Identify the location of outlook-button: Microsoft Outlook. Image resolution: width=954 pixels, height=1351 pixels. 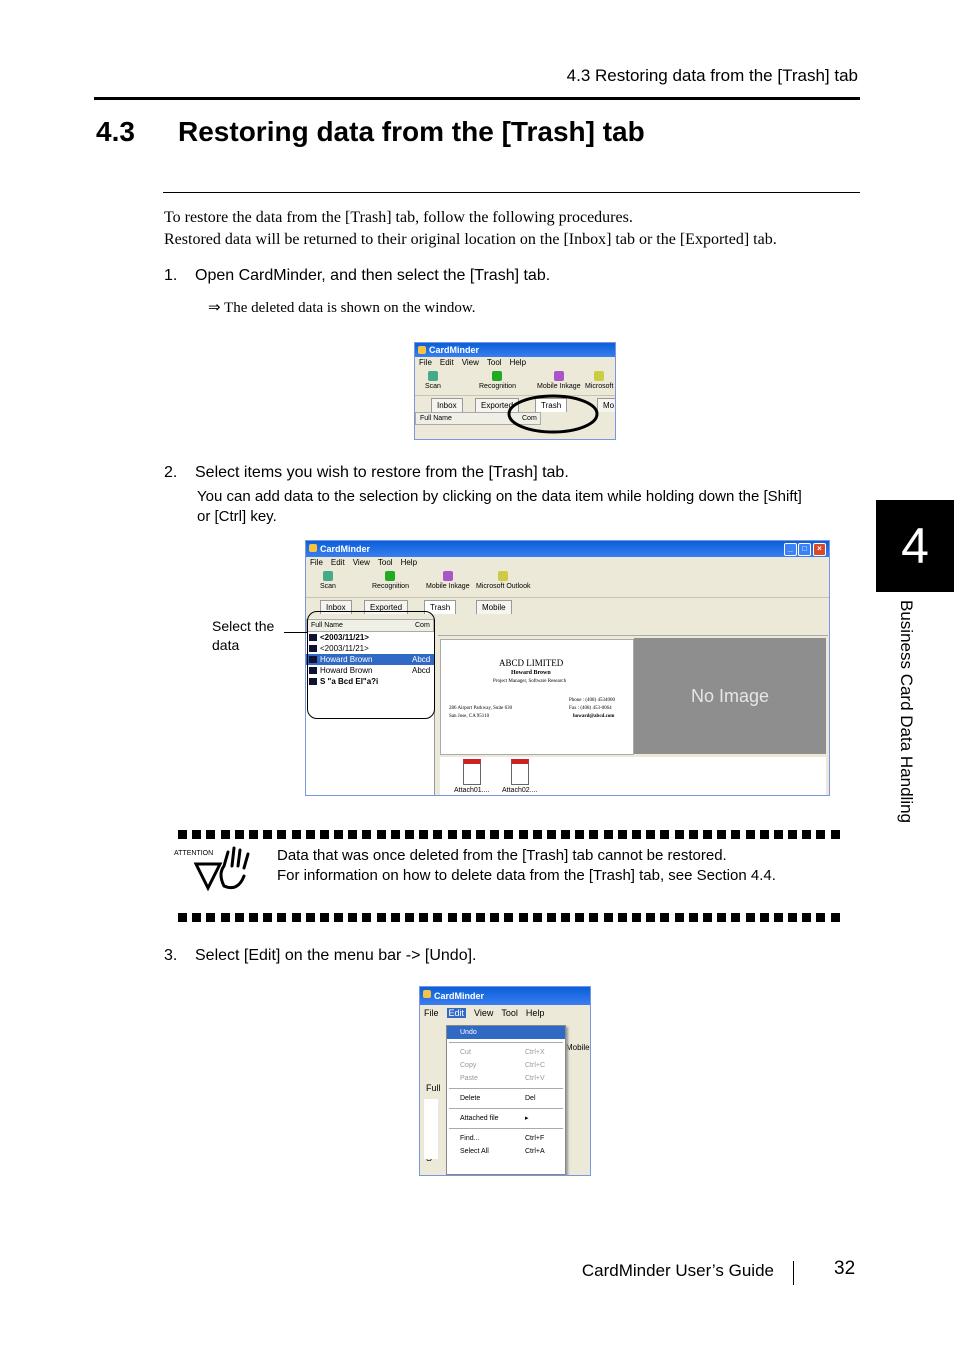
(503, 580).